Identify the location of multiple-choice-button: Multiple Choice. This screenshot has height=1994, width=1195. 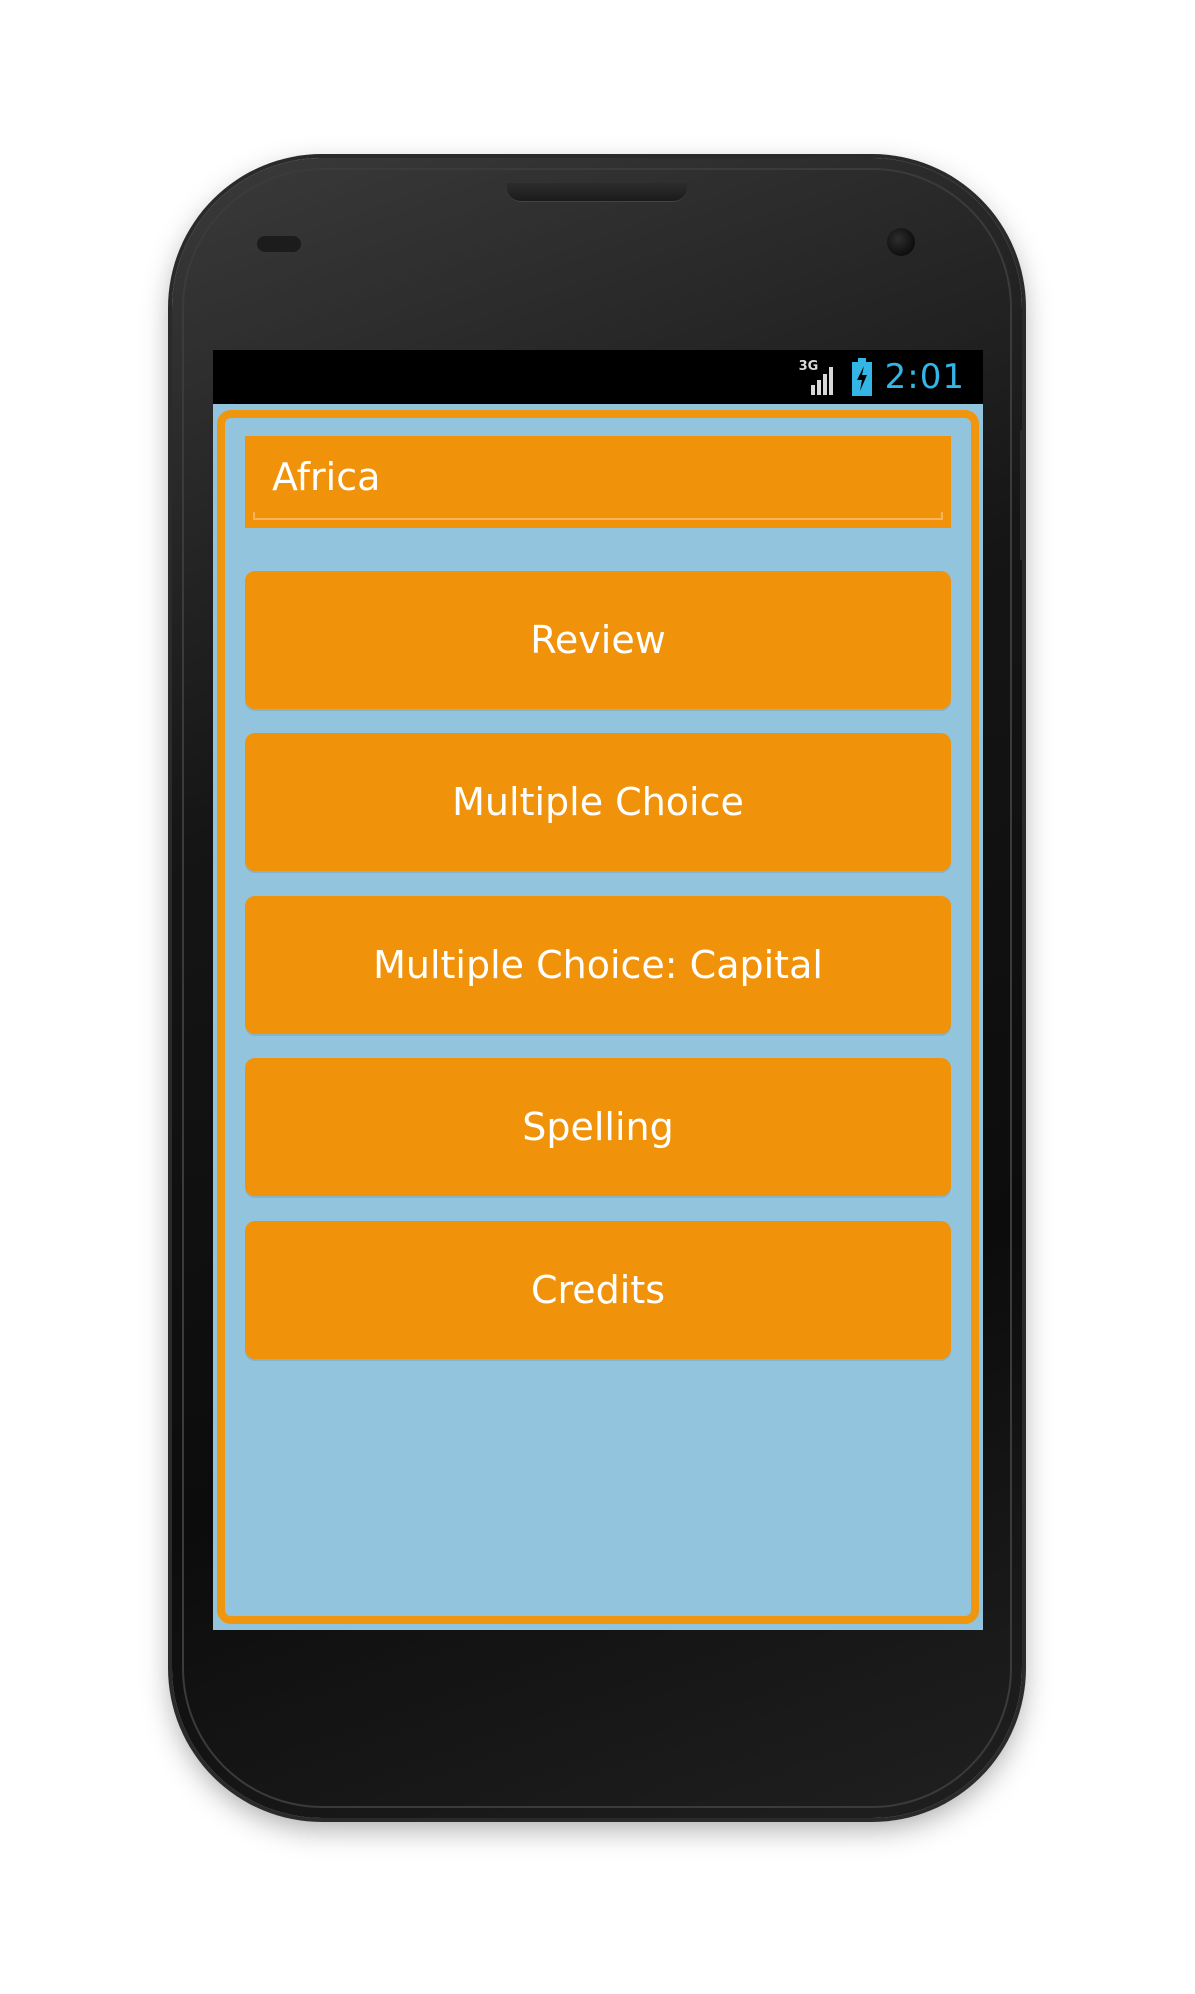
(598, 802).